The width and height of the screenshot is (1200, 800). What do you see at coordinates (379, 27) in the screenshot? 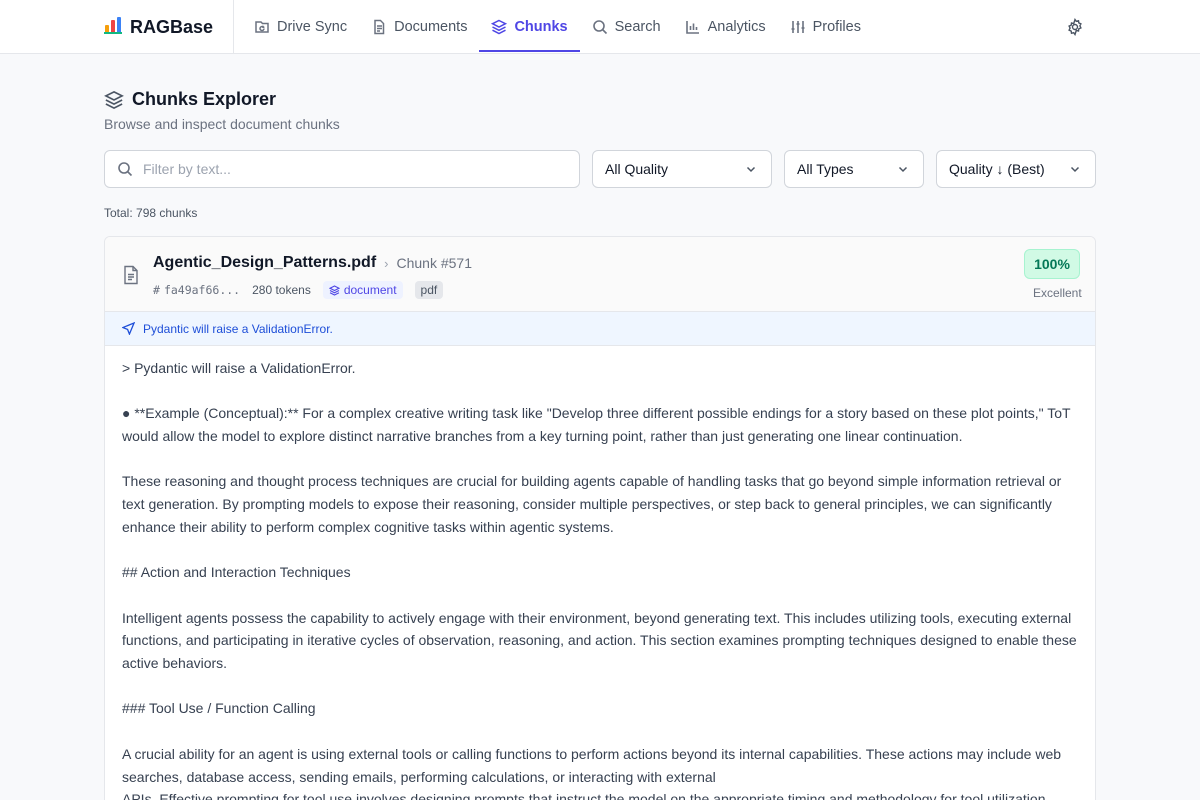
I see `document-icon` at bounding box center [379, 27].